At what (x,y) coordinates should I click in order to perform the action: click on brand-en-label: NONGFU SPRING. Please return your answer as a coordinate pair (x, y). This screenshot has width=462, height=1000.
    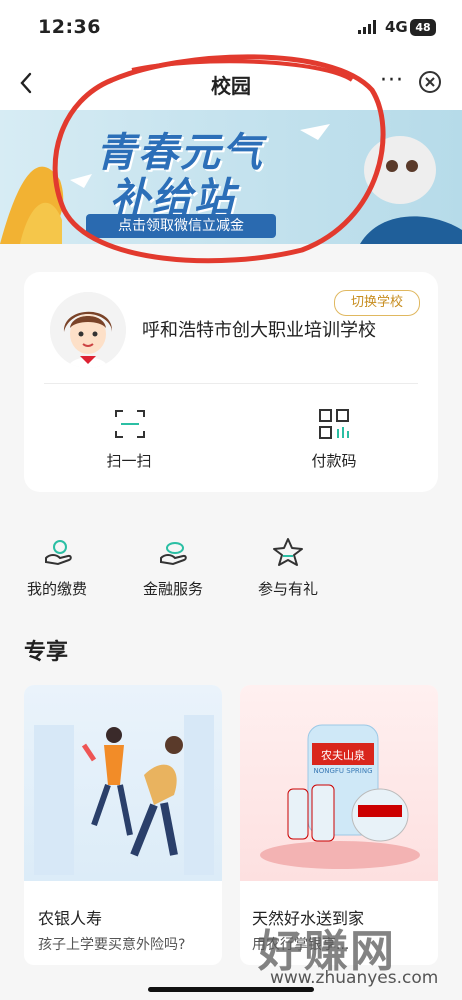
    Looking at the image, I should click on (342, 771).